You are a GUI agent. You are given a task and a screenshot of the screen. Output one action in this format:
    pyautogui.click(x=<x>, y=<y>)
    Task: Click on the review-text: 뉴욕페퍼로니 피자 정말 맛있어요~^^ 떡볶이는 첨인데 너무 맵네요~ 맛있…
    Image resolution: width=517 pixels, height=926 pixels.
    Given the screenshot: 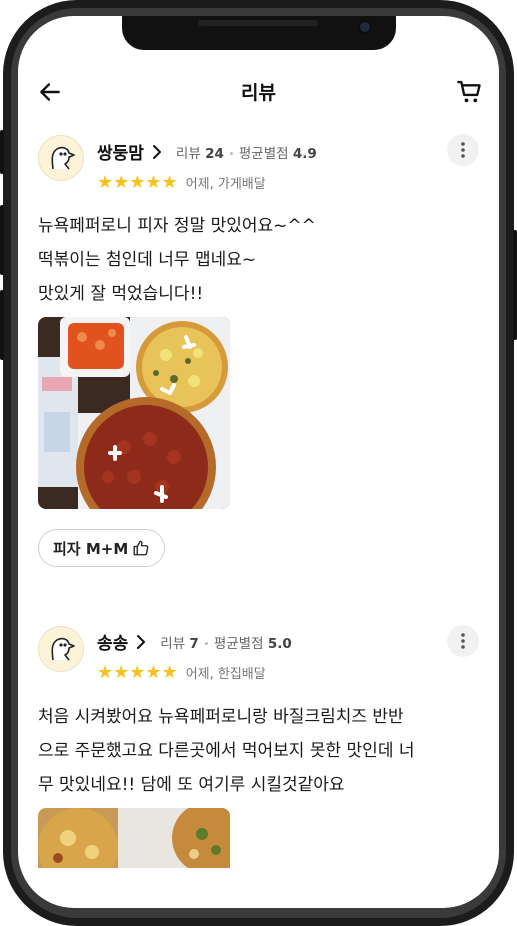 What is the action you would take?
    pyautogui.click(x=260, y=260)
    